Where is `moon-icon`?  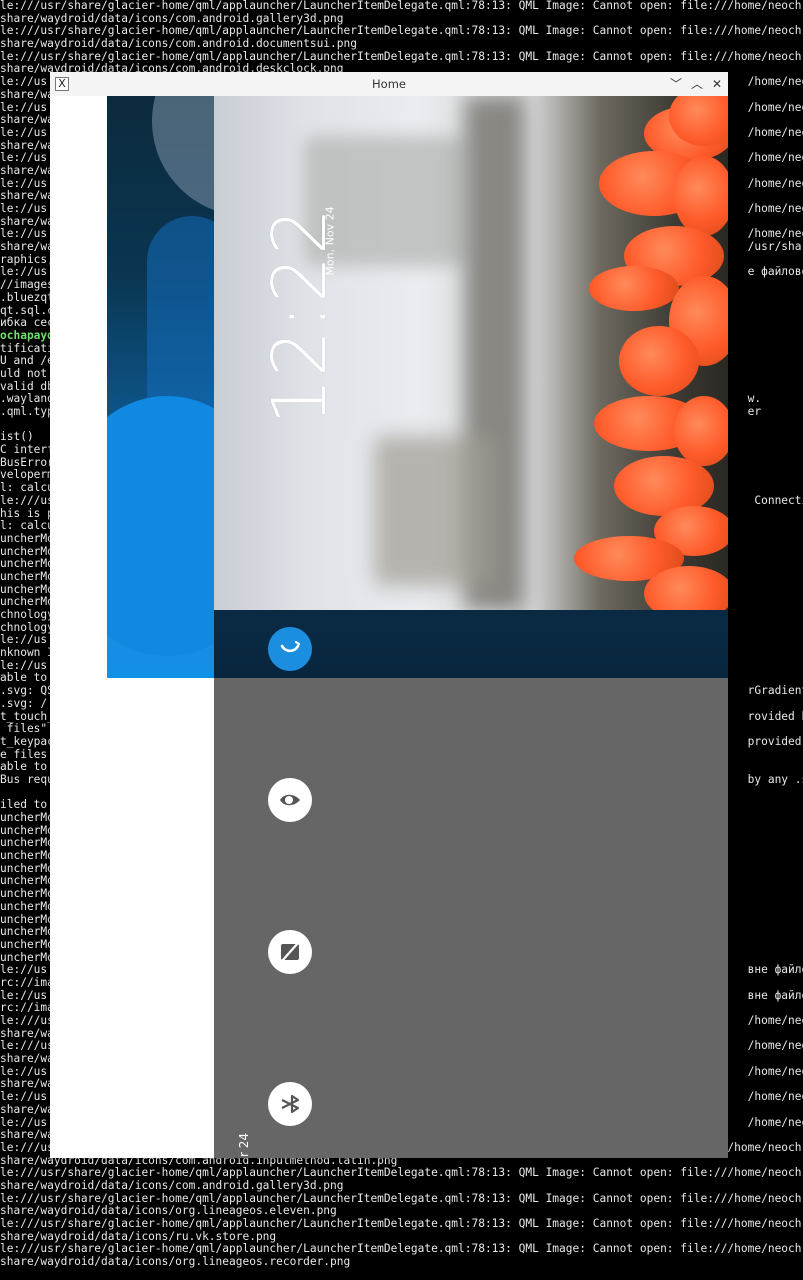 moon-icon is located at coordinates (290, 646).